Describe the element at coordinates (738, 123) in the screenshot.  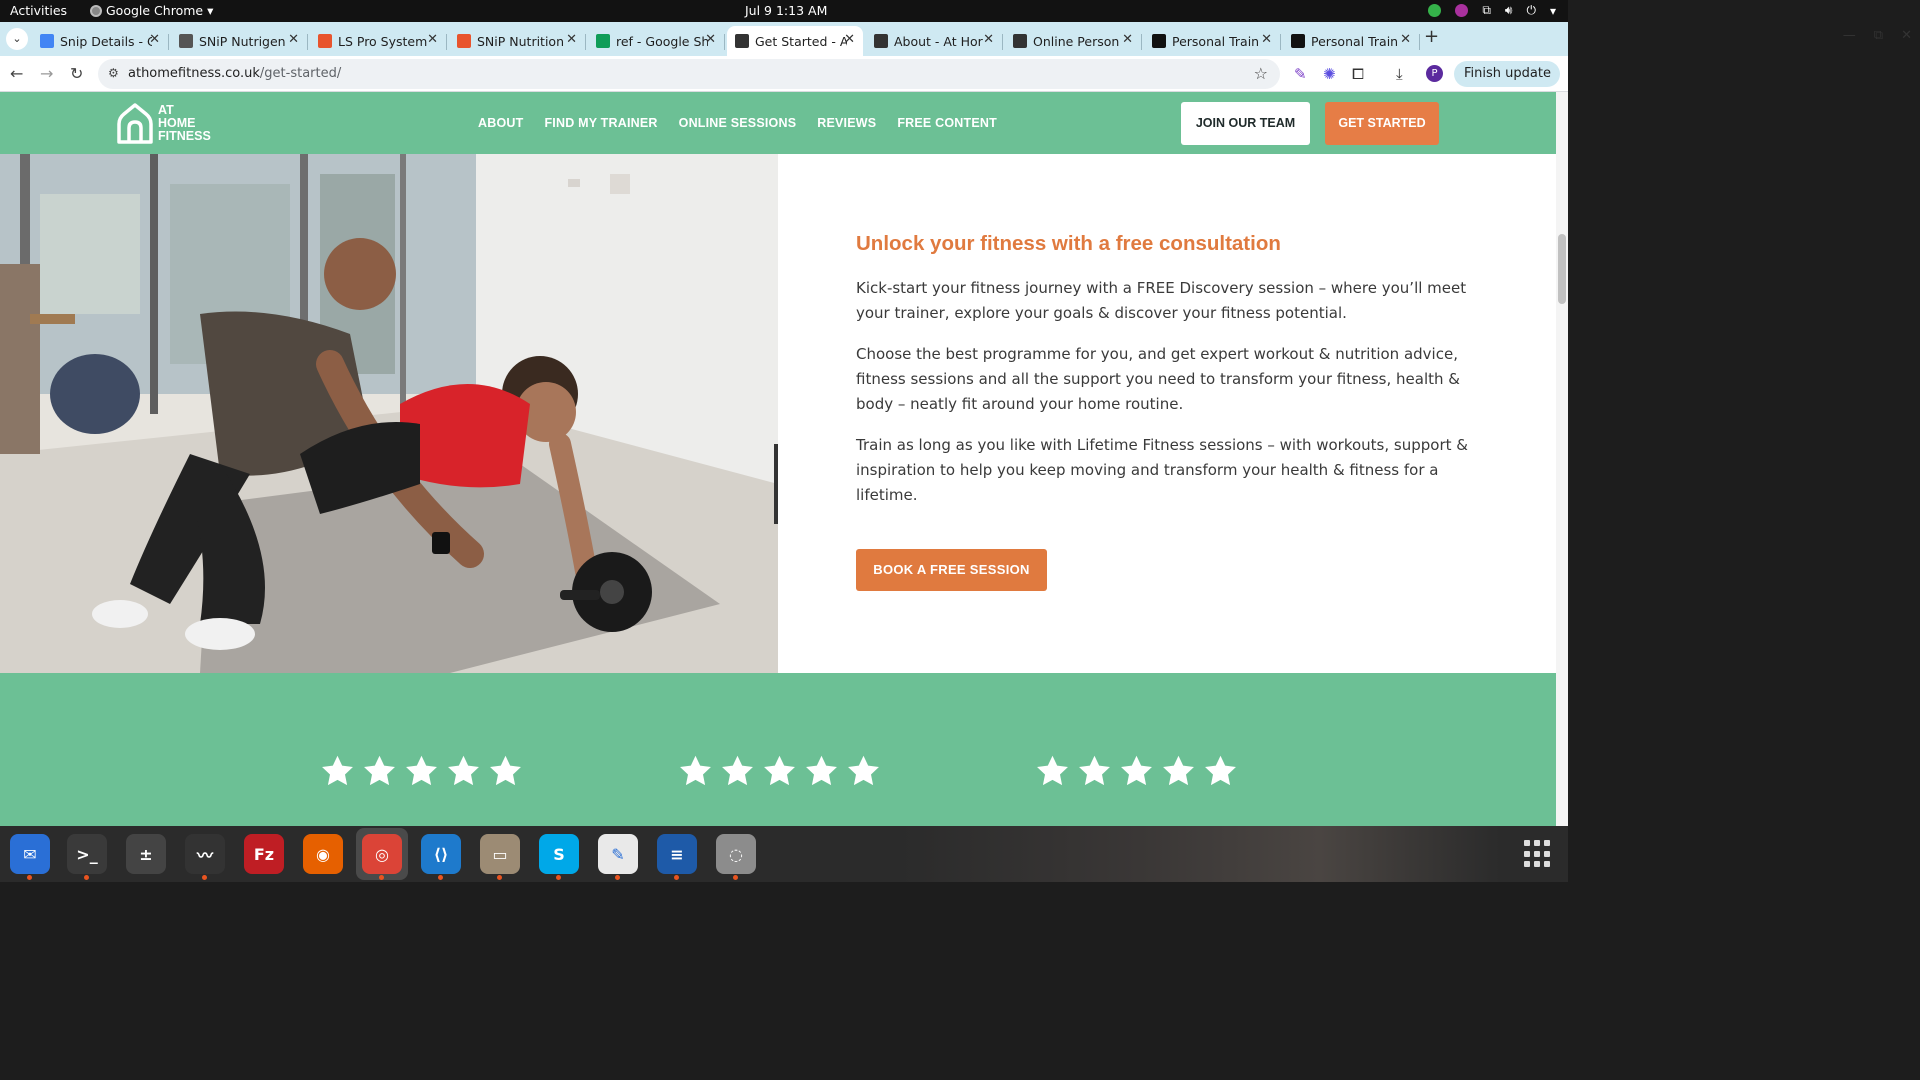
I see `nav-online-sessions: ONLINE SESSIONS` at that location.